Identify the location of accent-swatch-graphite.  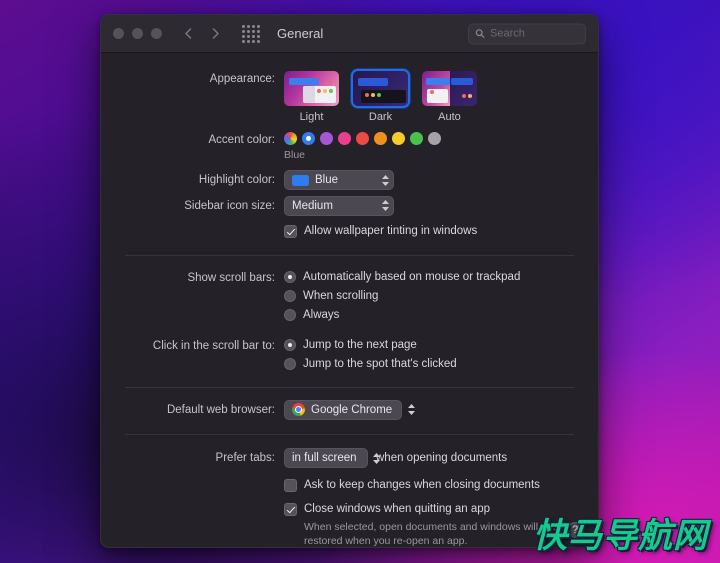
(434, 138).